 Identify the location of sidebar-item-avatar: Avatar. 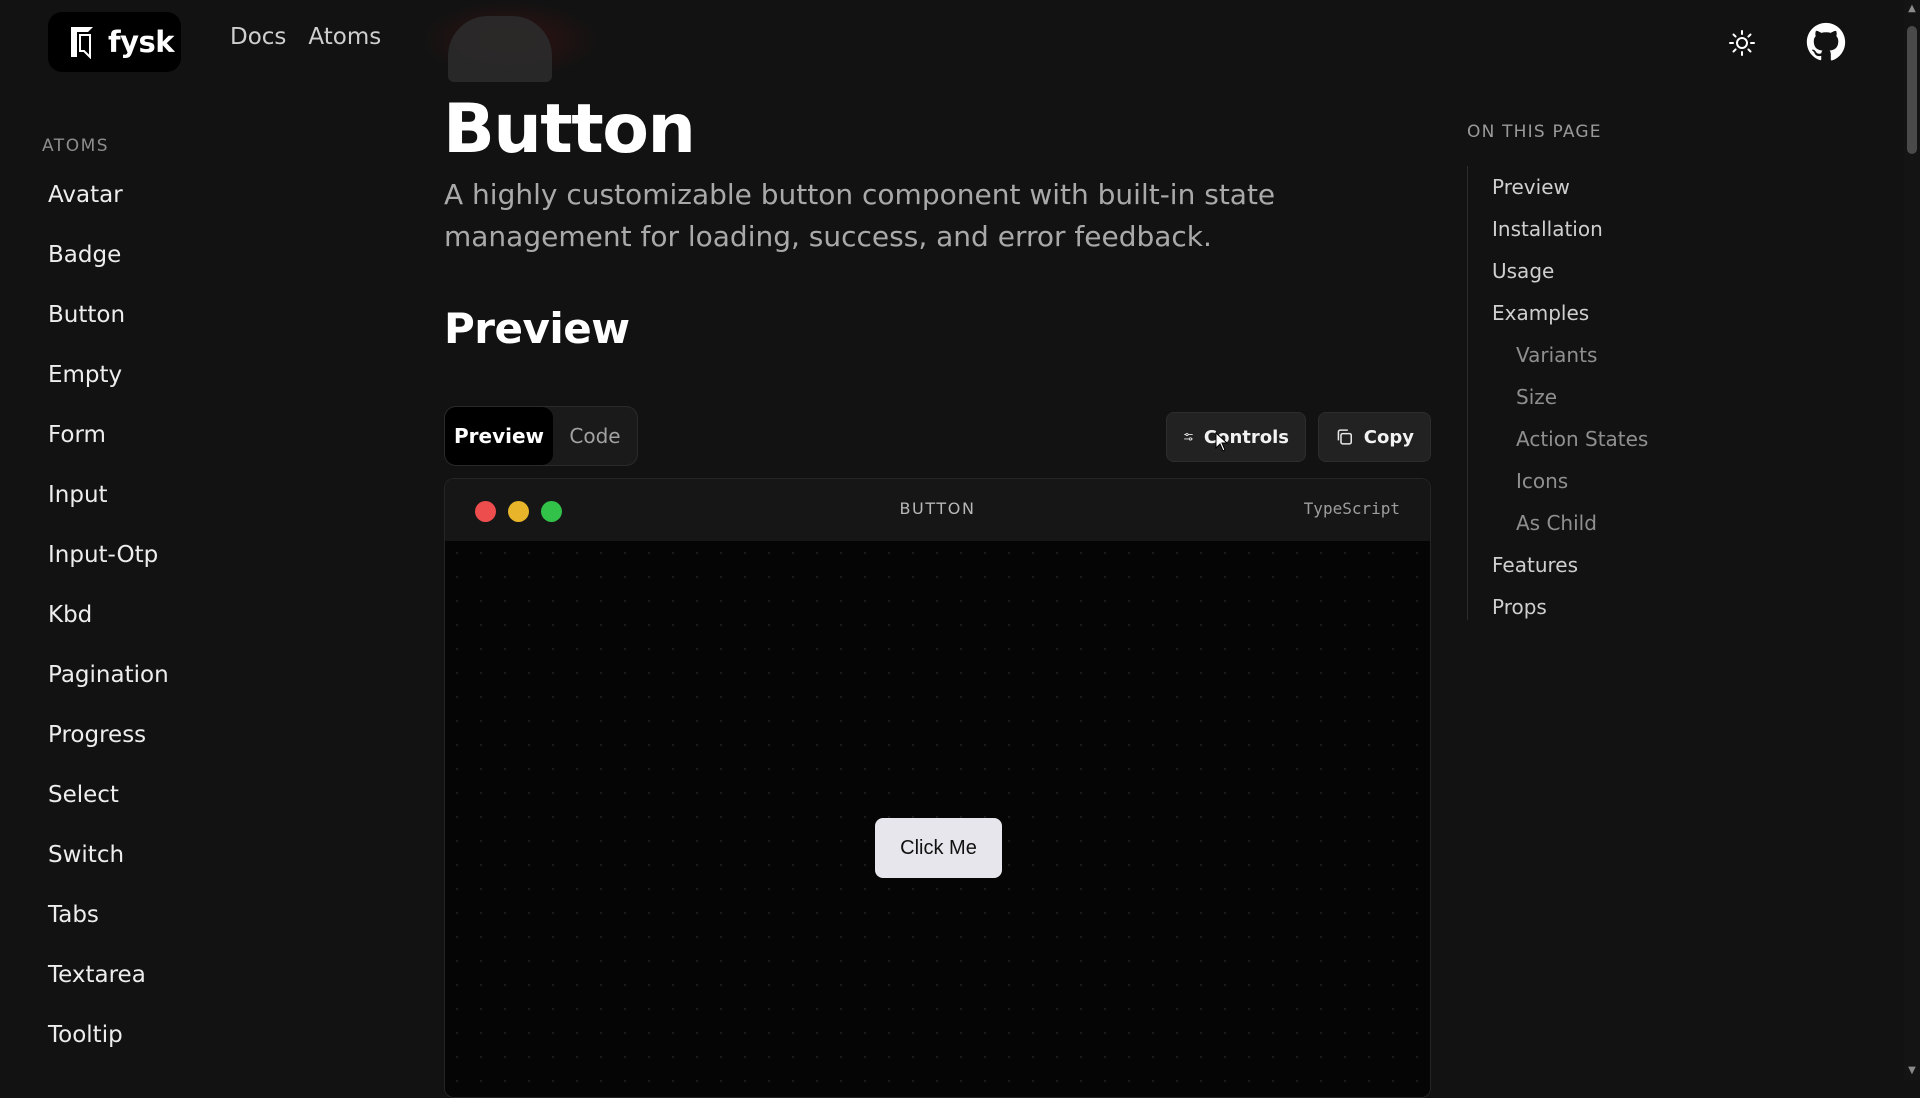
(108, 208).